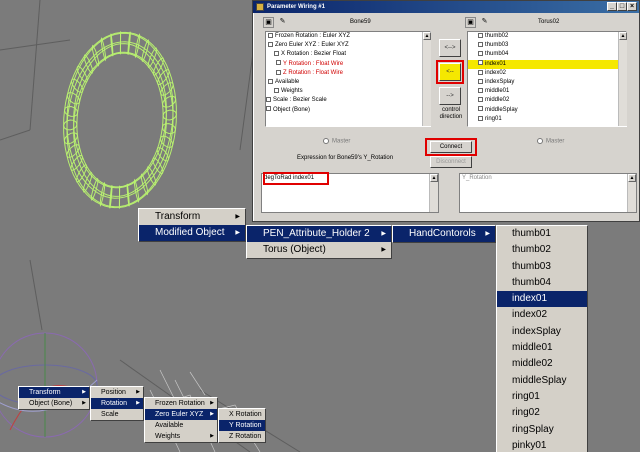 This screenshot has height=452, width=640. I want to click on bone-sphere-gizmo, so click(49, 385).